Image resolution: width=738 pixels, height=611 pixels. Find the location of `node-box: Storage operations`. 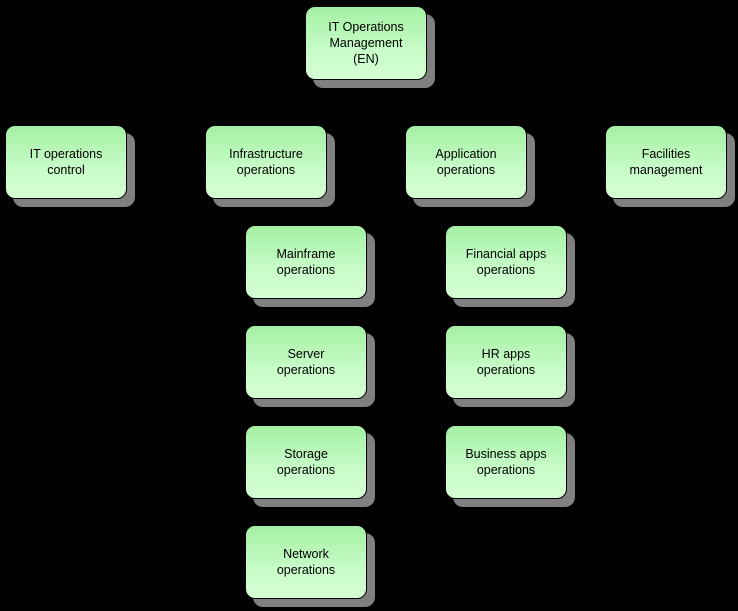

node-box: Storage operations is located at coordinates (306, 462).